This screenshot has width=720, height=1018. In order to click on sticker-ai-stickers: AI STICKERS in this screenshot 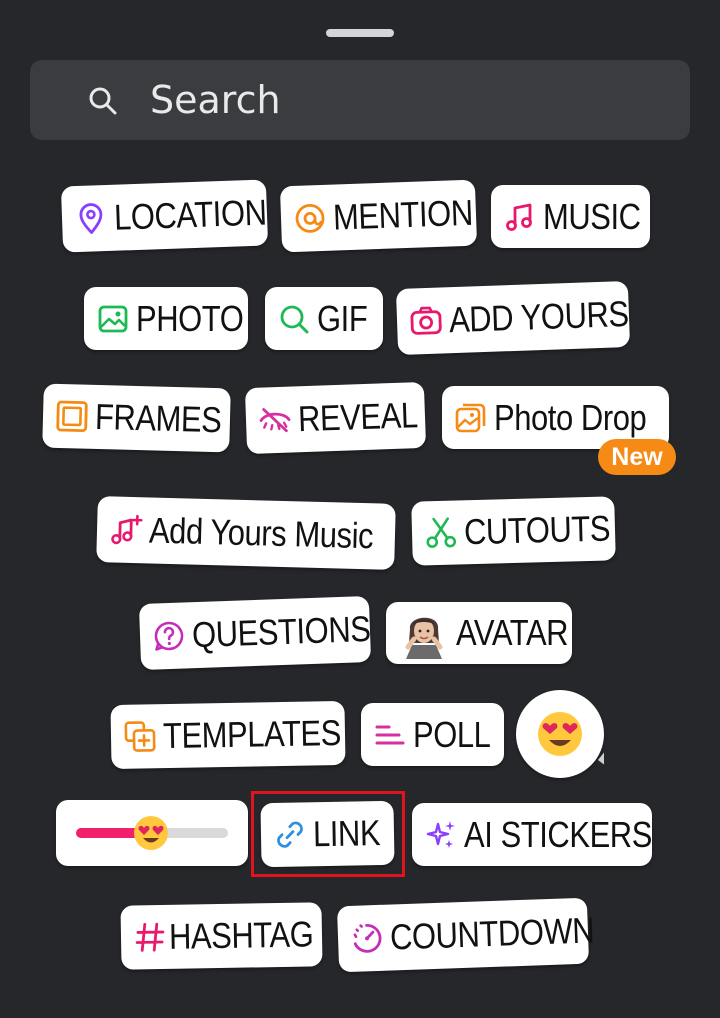, I will do `click(532, 834)`.